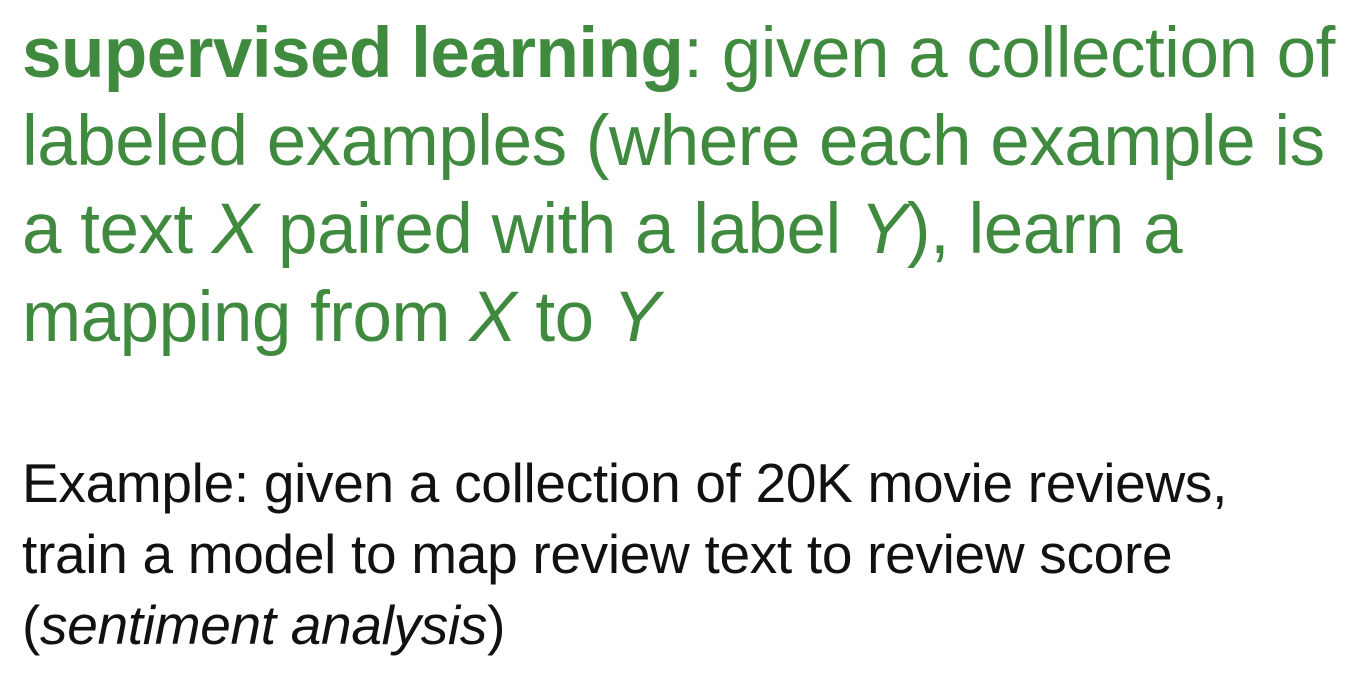 Image resolution: width=1356 pixels, height=690 pixels. I want to click on example-text-2: ), so click(496, 625).